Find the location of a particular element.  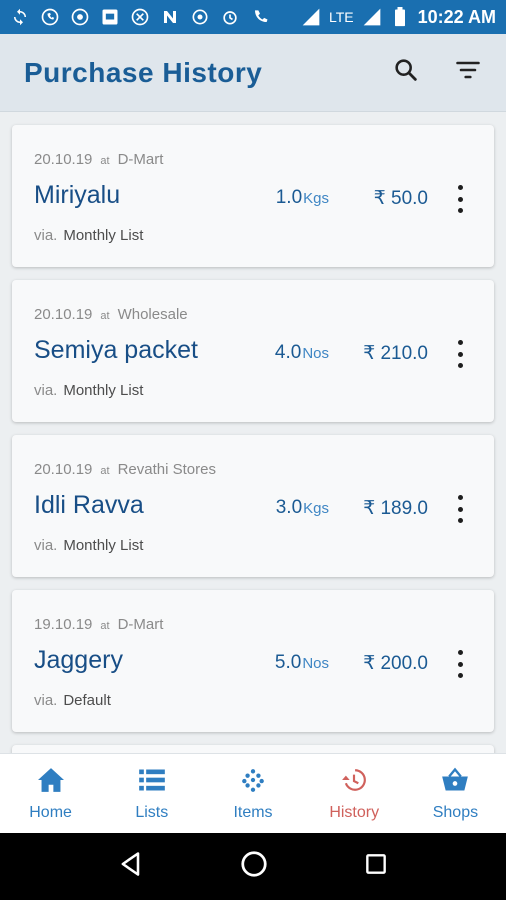

items-icon is located at coordinates (253, 782).